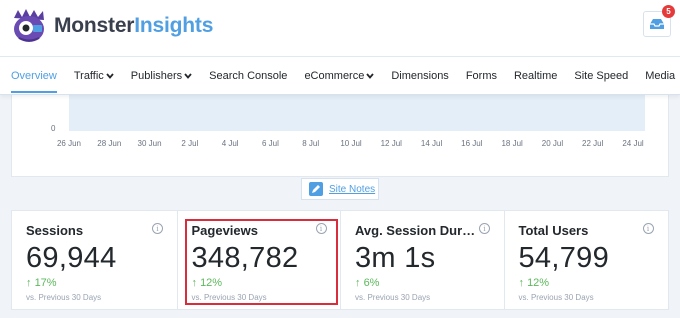 The image size is (680, 318). I want to click on brand-name: MonsterInsights, so click(133, 26).